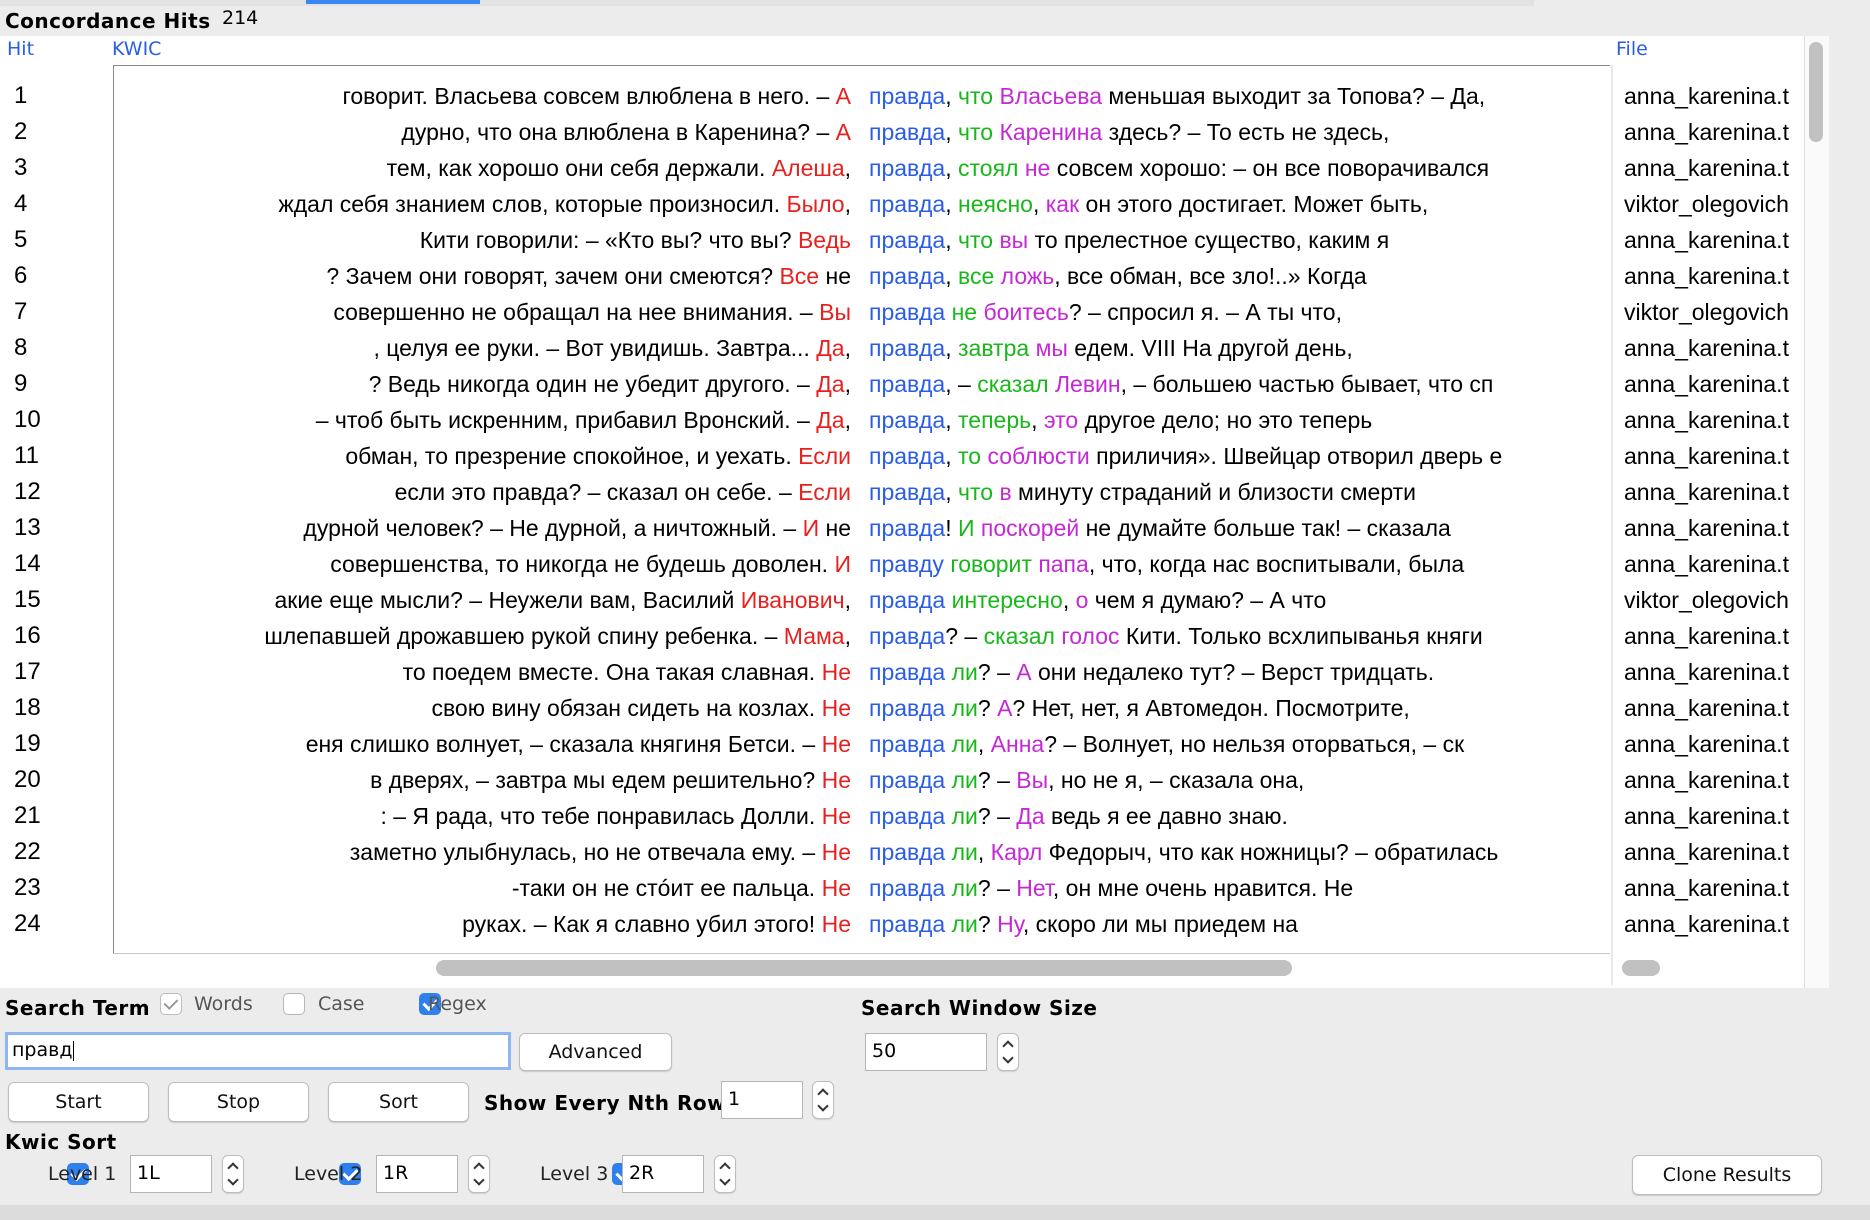 The height and width of the screenshot is (1220, 1870). Describe the element at coordinates (171, 1004) in the screenshot. I see `words-checkbox` at that location.